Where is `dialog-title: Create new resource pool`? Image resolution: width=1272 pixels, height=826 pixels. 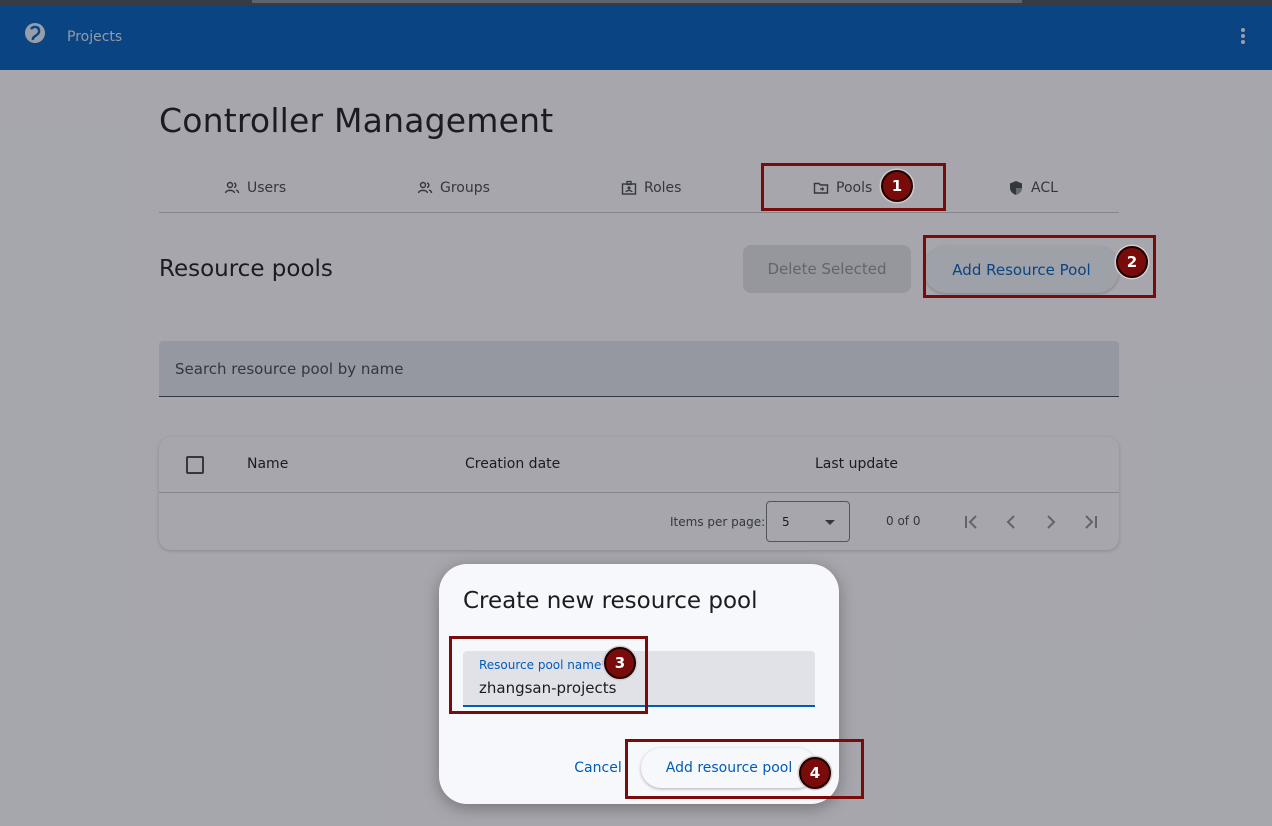
dialog-title: Create new resource pool is located at coordinates (610, 601).